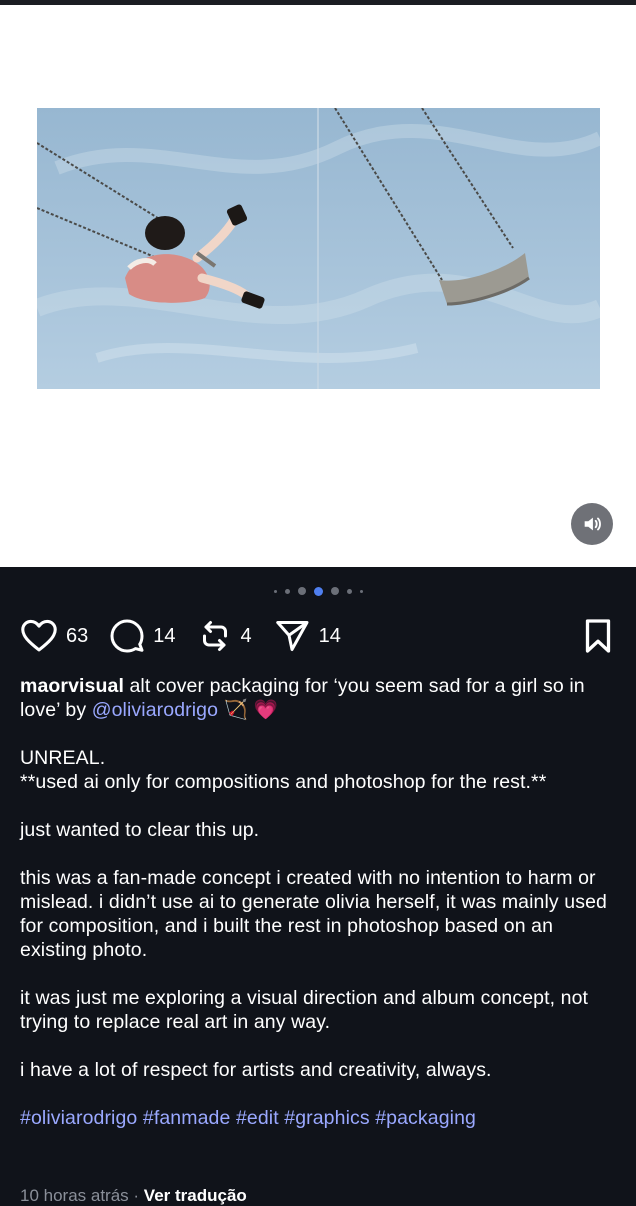 This screenshot has width=636, height=1206. I want to click on caption-emoji: 🏹 💗, so click(248, 710).